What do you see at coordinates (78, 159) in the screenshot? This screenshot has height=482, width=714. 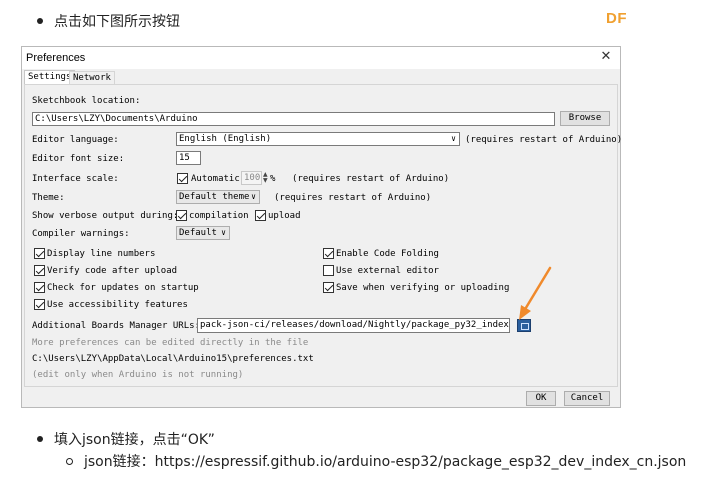 I see `editor-font-size-label: Editor font size:` at bounding box center [78, 159].